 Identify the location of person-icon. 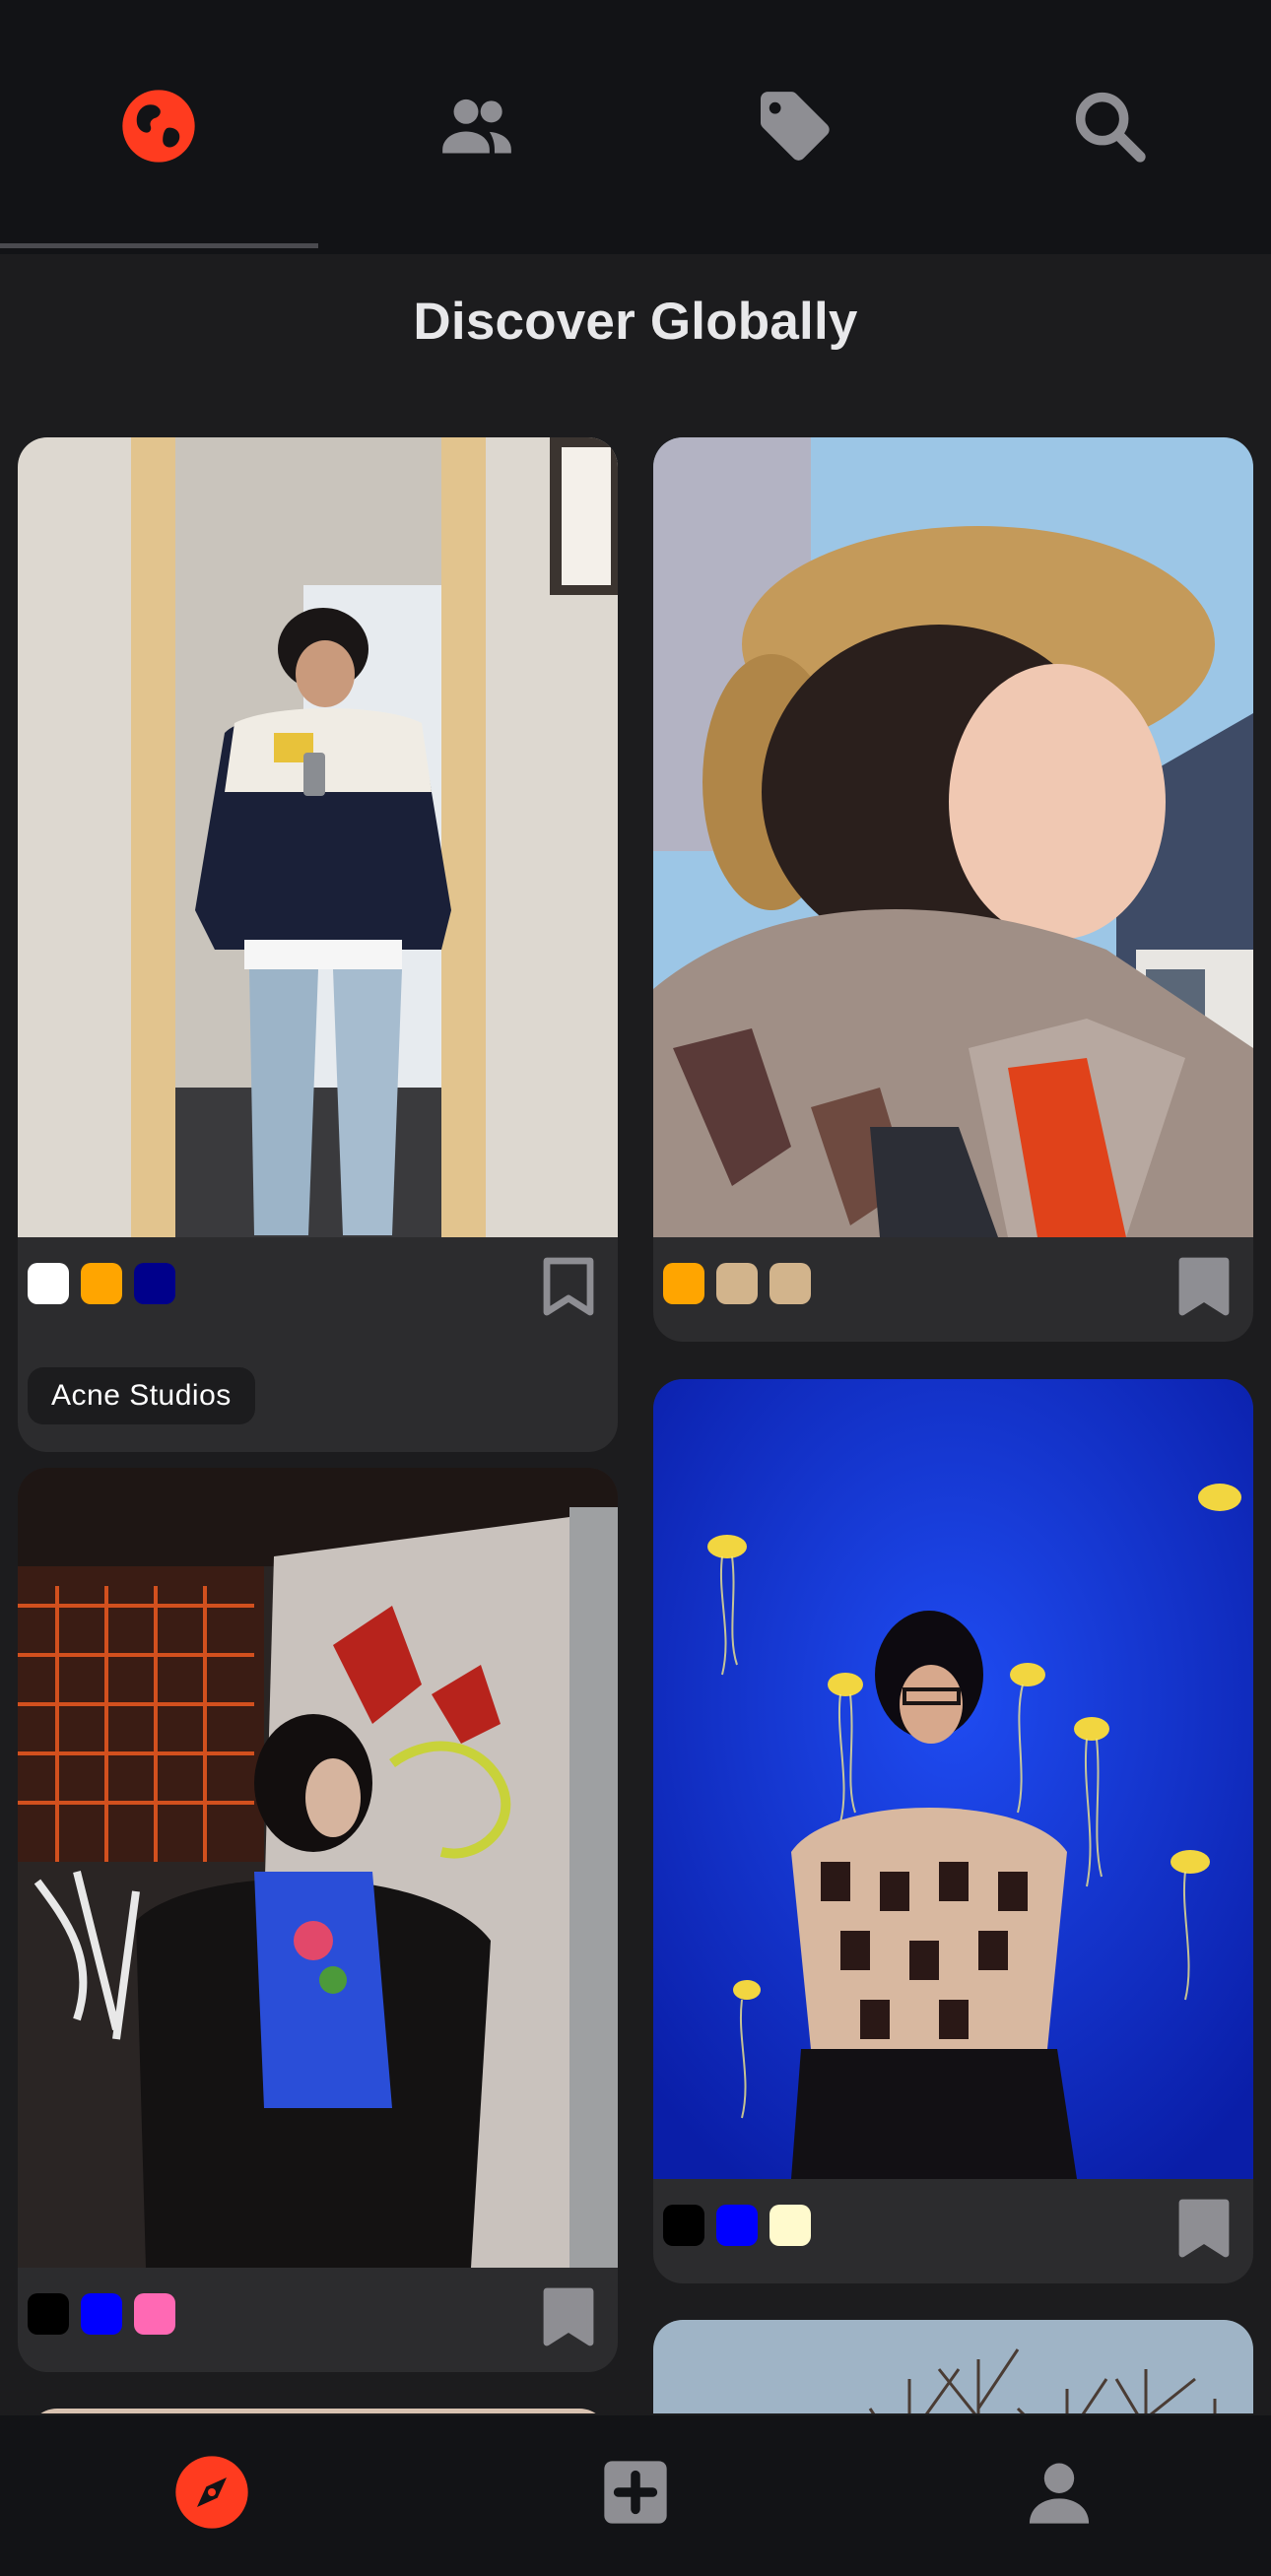
(1059, 2494).